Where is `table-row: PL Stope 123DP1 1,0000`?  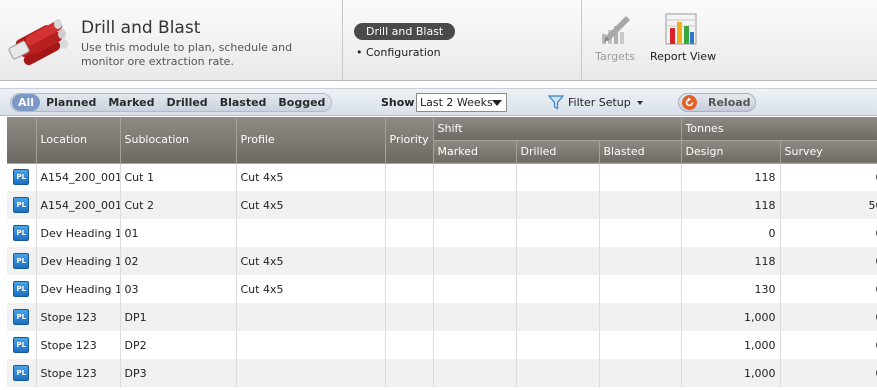
table-row: PL Stope 123DP1 1,0000 is located at coordinates (442, 317).